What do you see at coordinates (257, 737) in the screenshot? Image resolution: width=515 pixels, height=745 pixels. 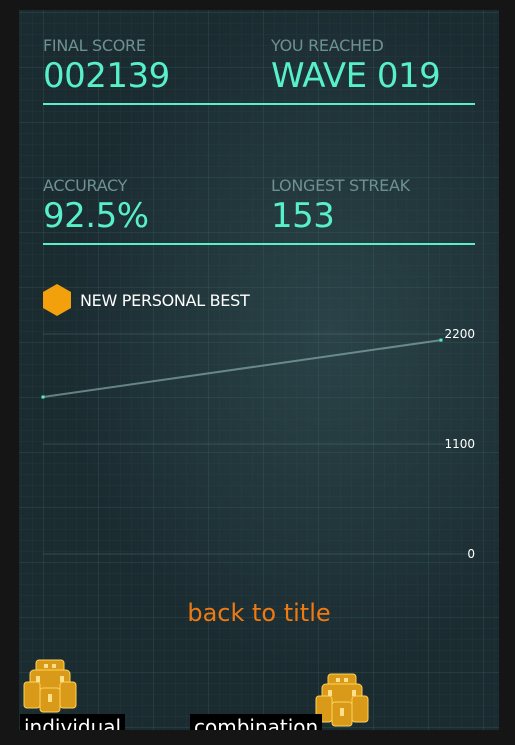 I see `bottom-edge` at bounding box center [257, 737].